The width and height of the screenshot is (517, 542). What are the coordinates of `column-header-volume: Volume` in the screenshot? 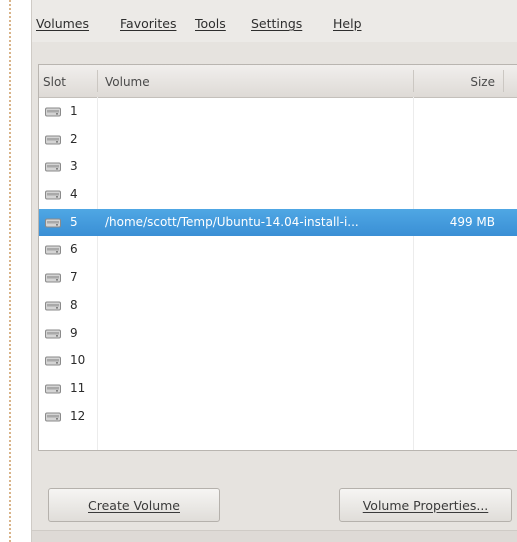 It's located at (127, 82).